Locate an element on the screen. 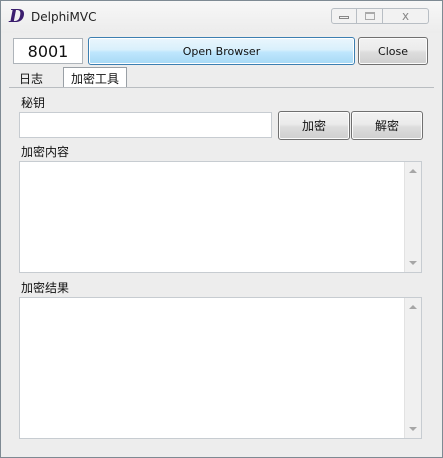  key-label: 秘钥 is located at coordinates (33, 103).